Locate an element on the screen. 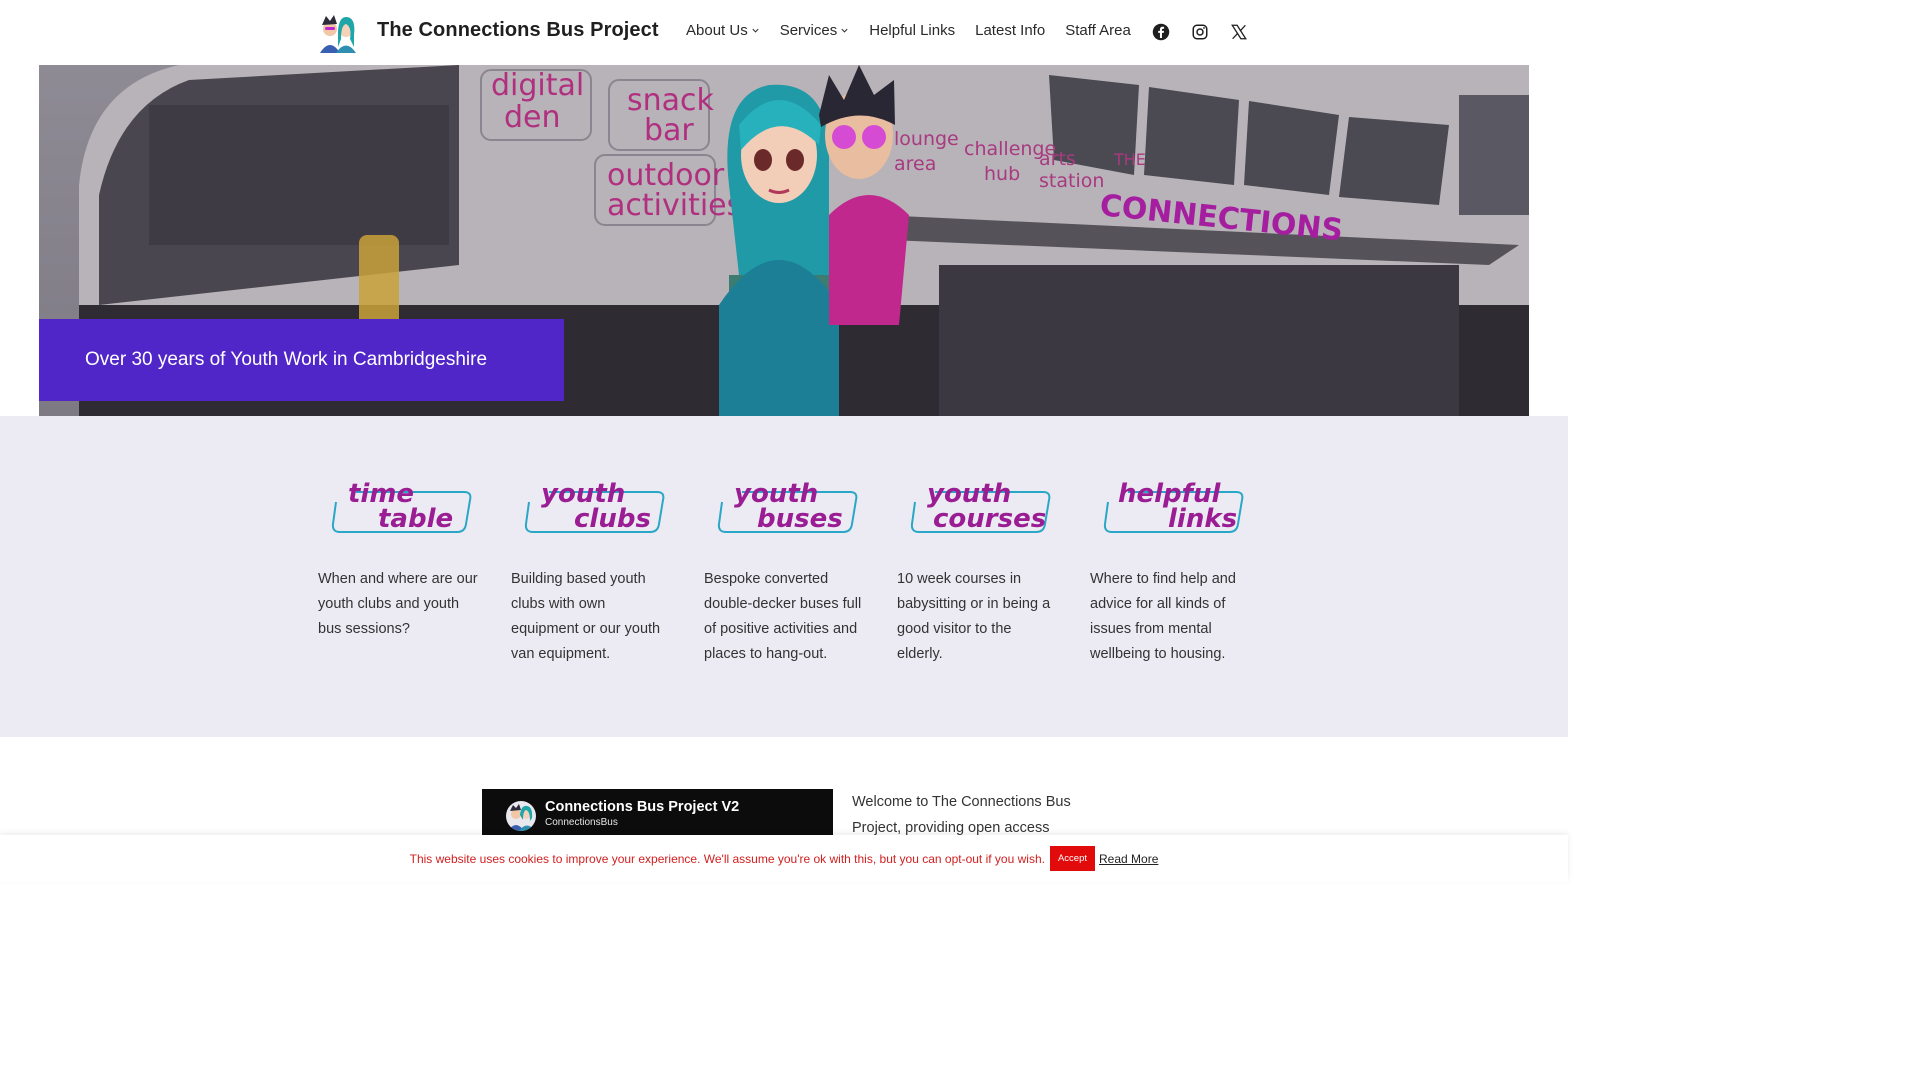  instagram-icon is located at coordinates (1200, 32).